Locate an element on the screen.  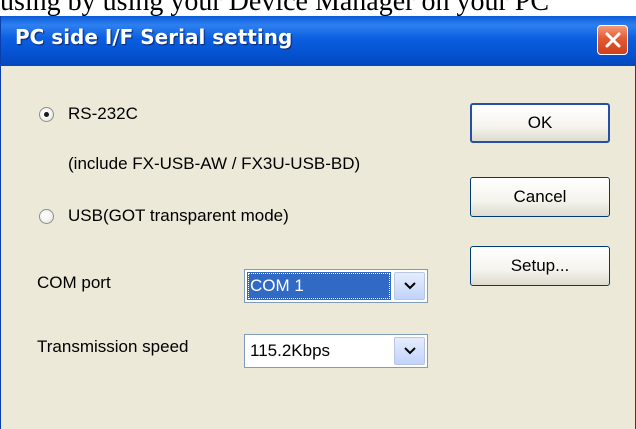
usb-label: USB(GOT transparent mode) is located at coordinates (178, 216).